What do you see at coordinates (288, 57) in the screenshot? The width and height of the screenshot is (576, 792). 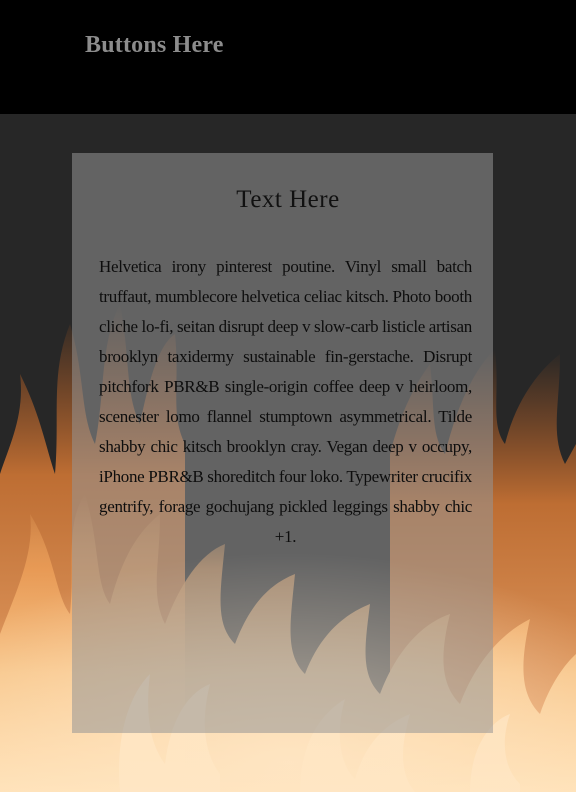 I see `top-header-bar: Buttons Here` at bounding box center [288, 57].